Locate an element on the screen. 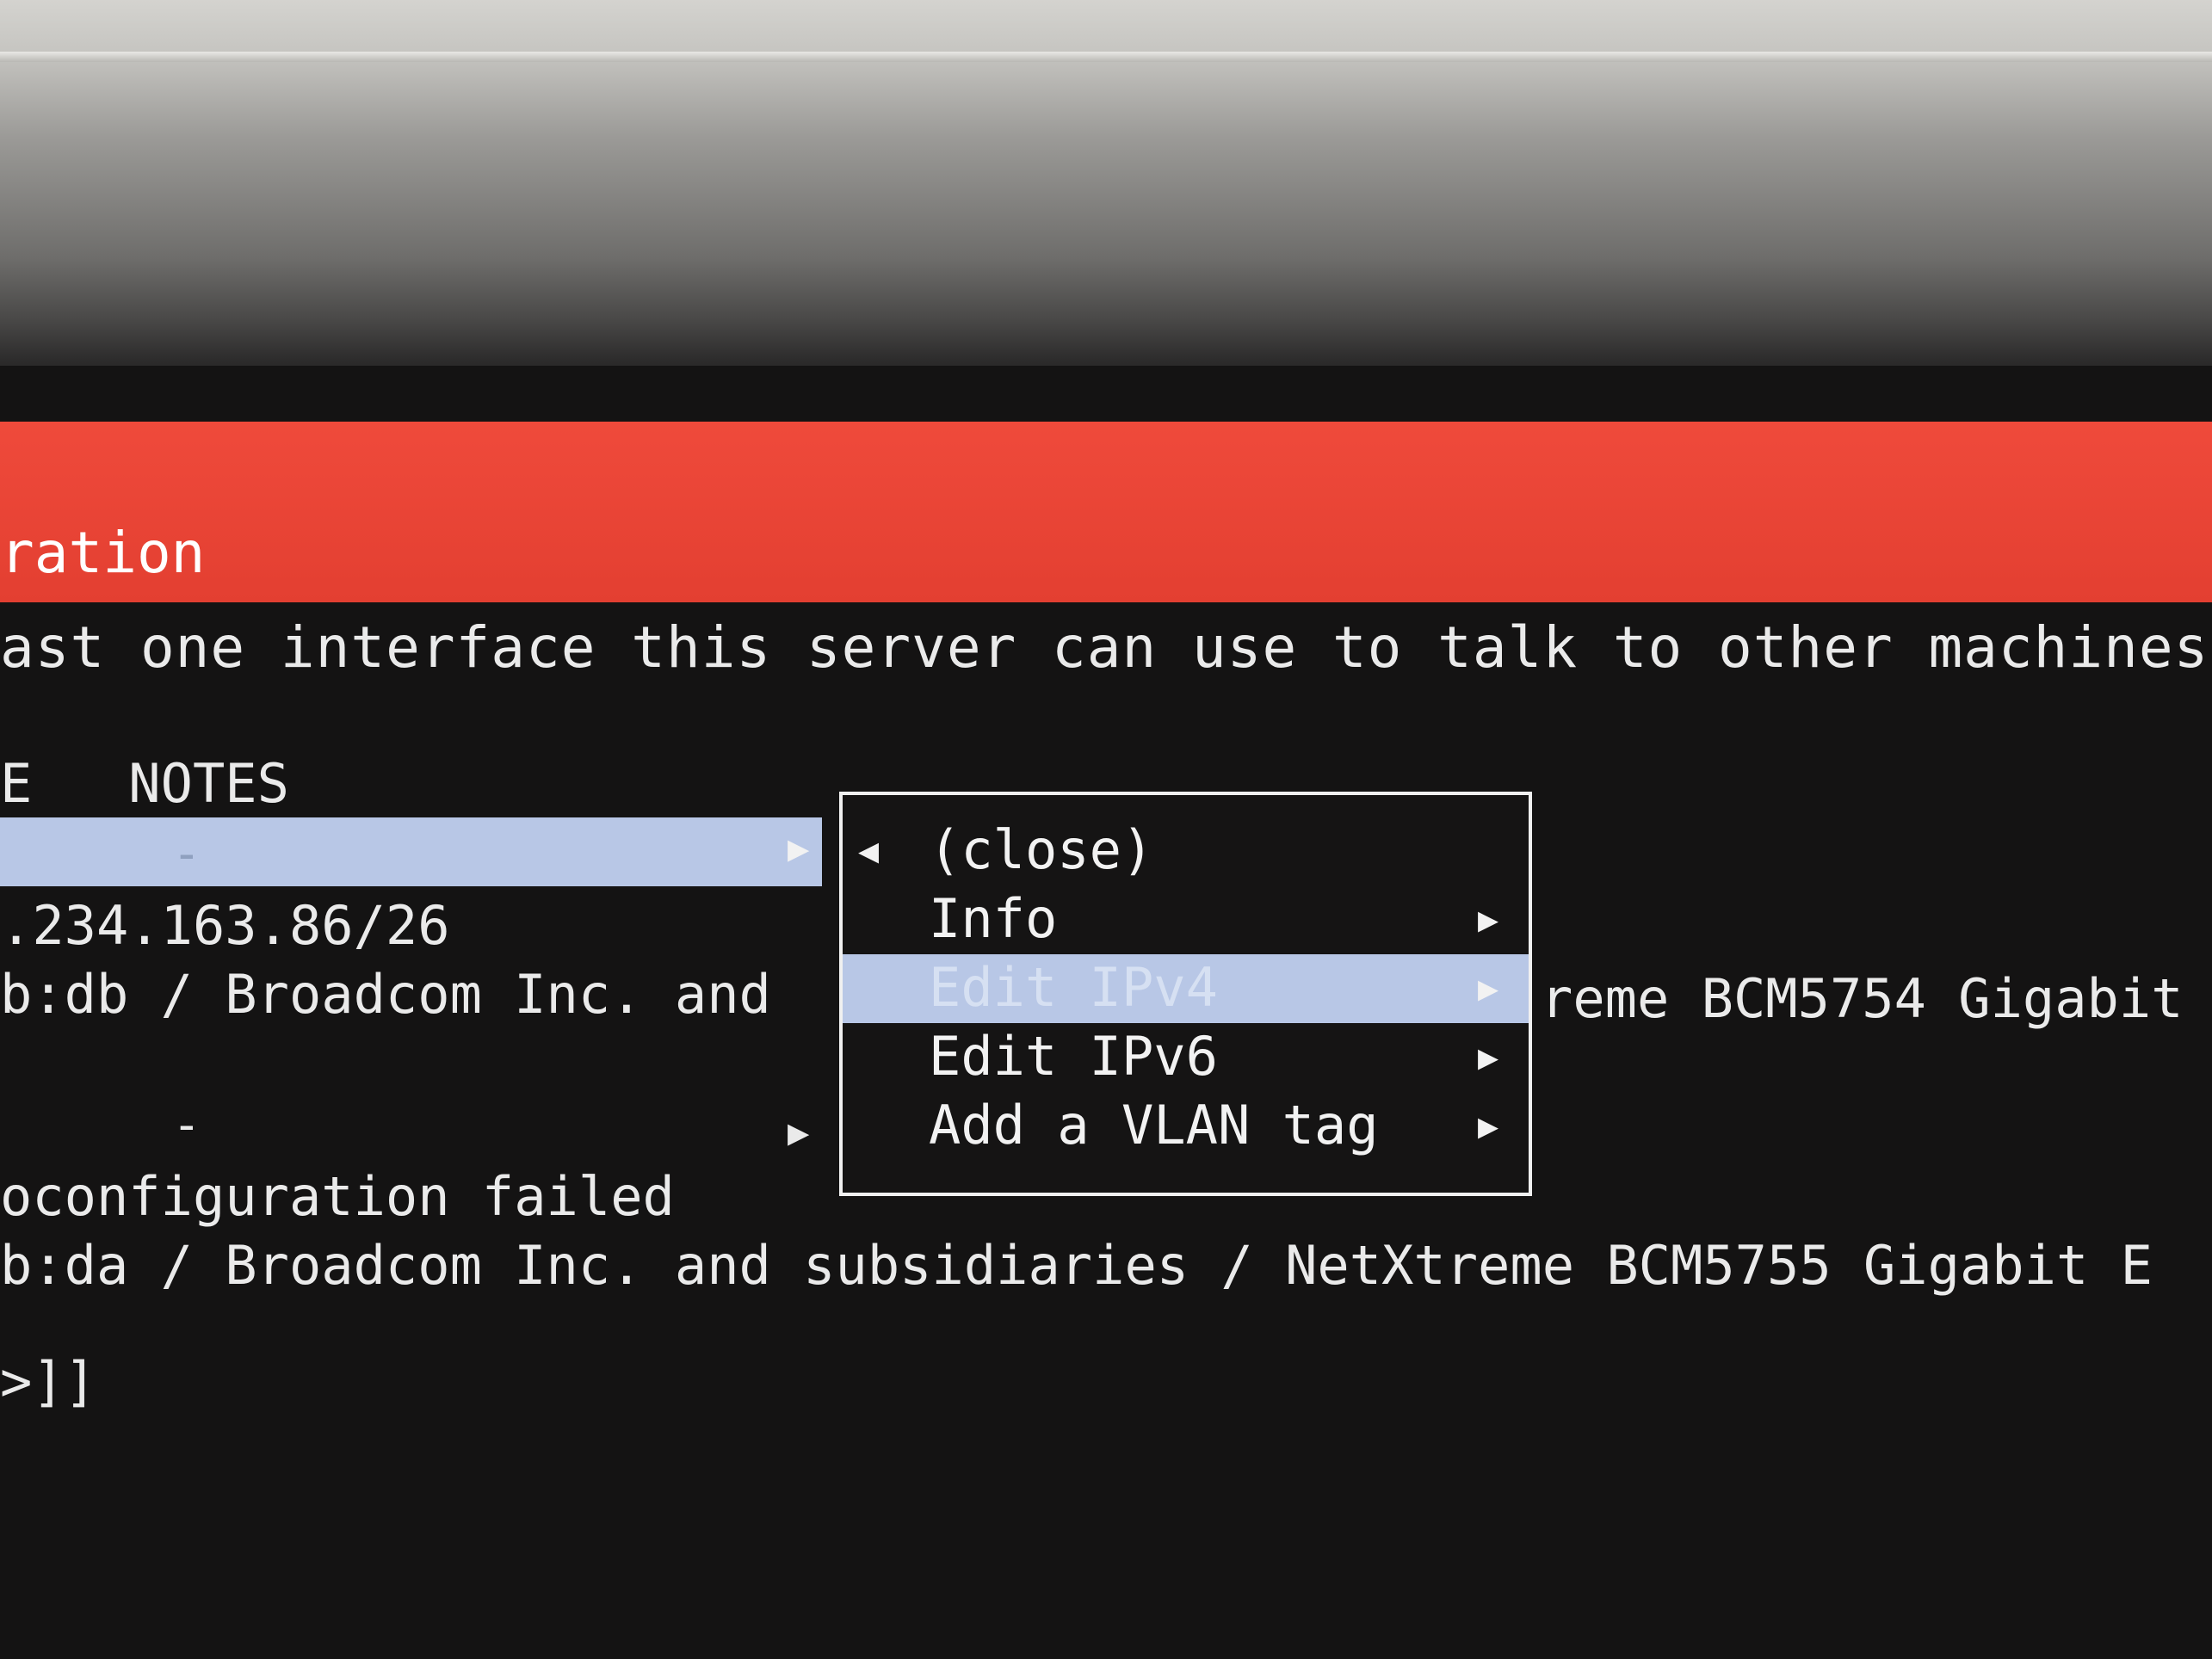 The height and width of the screenshot is (1659, 2212). interface-2-status: oconfiguration failed is located at coordinates (337, 1197).